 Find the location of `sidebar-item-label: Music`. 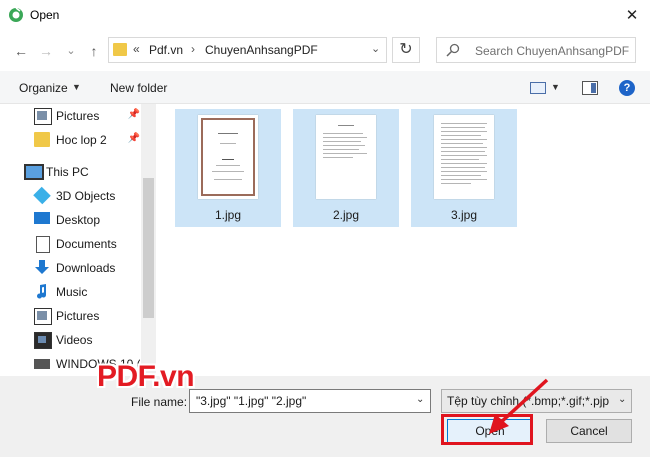

sidebar-item-label: Music is located at coordinates (72, 292).